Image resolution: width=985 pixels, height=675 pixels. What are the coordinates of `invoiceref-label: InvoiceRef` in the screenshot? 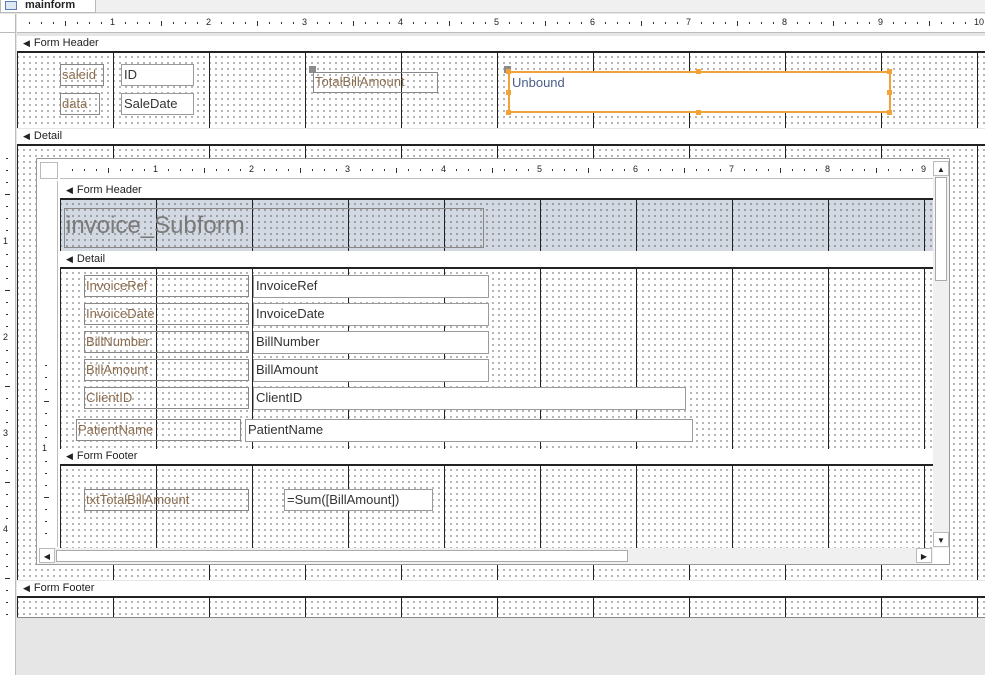 It's located at (166, 286).